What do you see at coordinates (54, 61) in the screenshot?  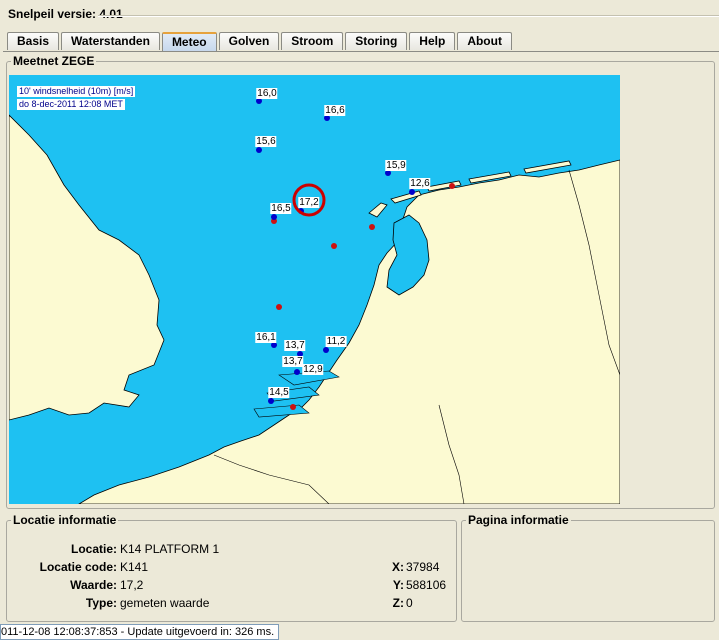 I see `map-group-label: Meetnet ZEGE` at bounding box center [54, 61].